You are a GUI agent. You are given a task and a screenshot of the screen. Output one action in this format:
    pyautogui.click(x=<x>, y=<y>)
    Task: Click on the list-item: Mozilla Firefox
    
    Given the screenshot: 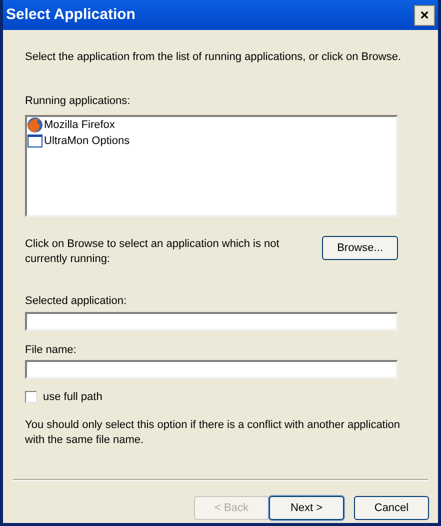 What is the action you would take?
    pyautogui.click(x=79, y=125)
    